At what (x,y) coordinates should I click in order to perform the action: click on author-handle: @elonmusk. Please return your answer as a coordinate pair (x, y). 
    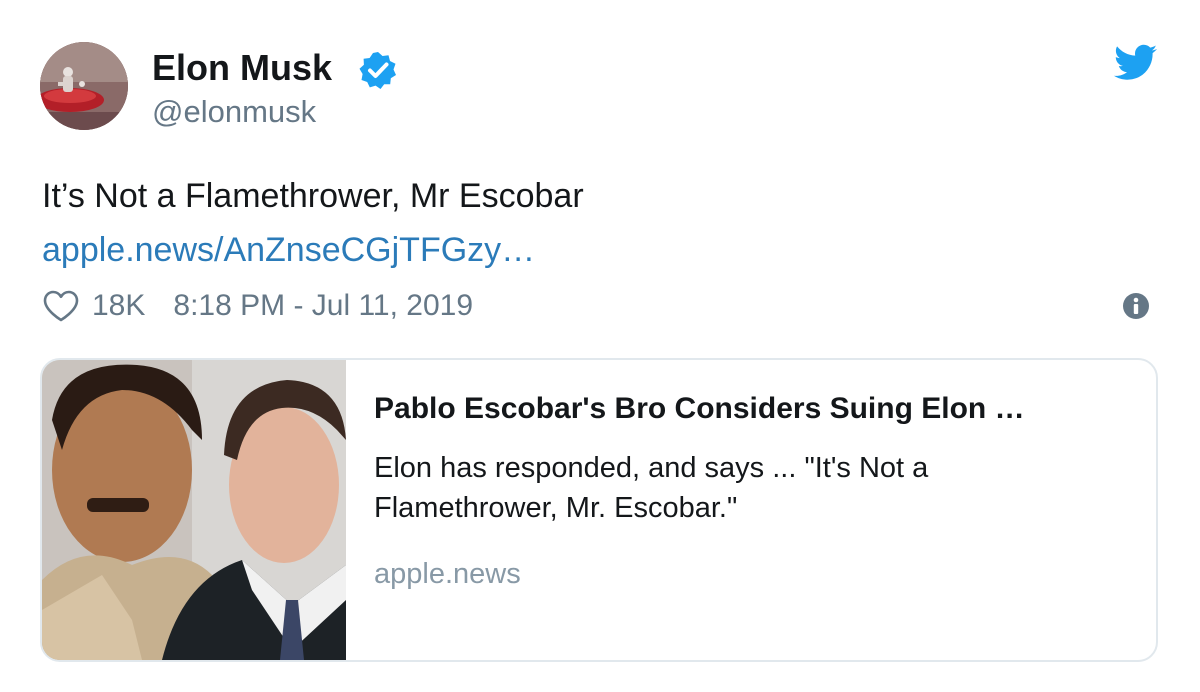
    Looking at the image, I should click on (234, 112).